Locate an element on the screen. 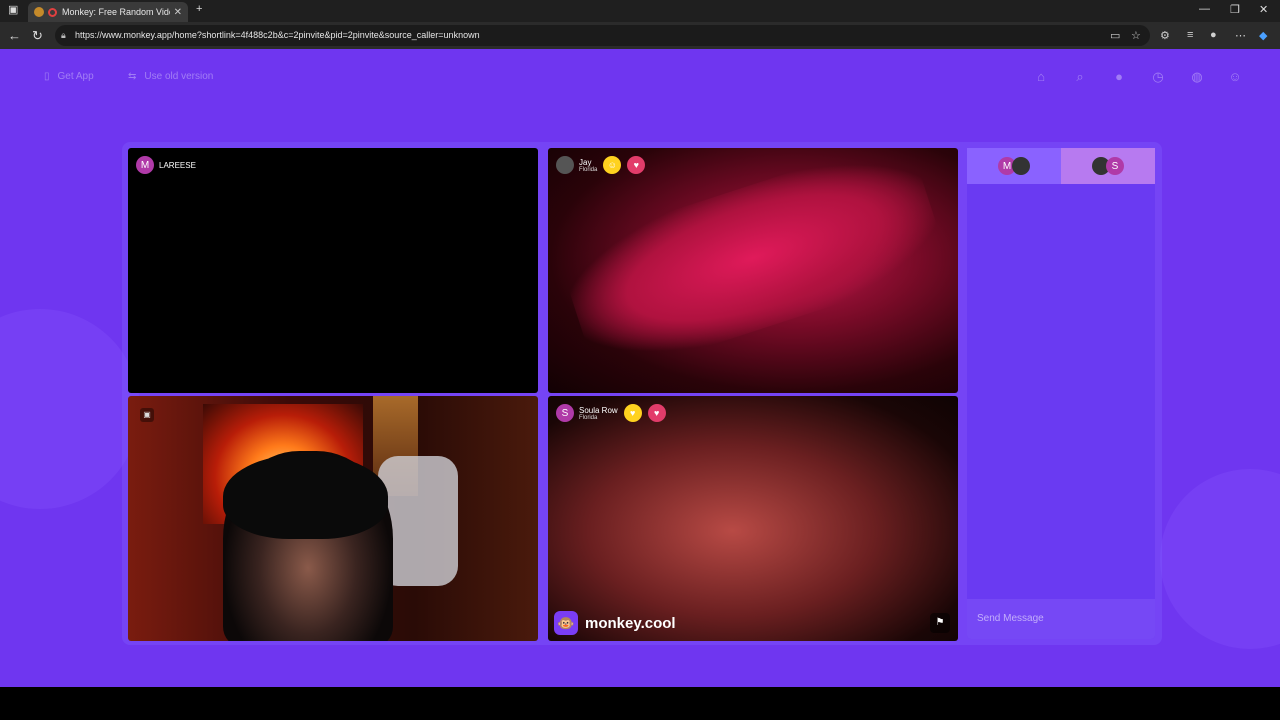  coin-icon: ● is located at coordinates (1119, 77).